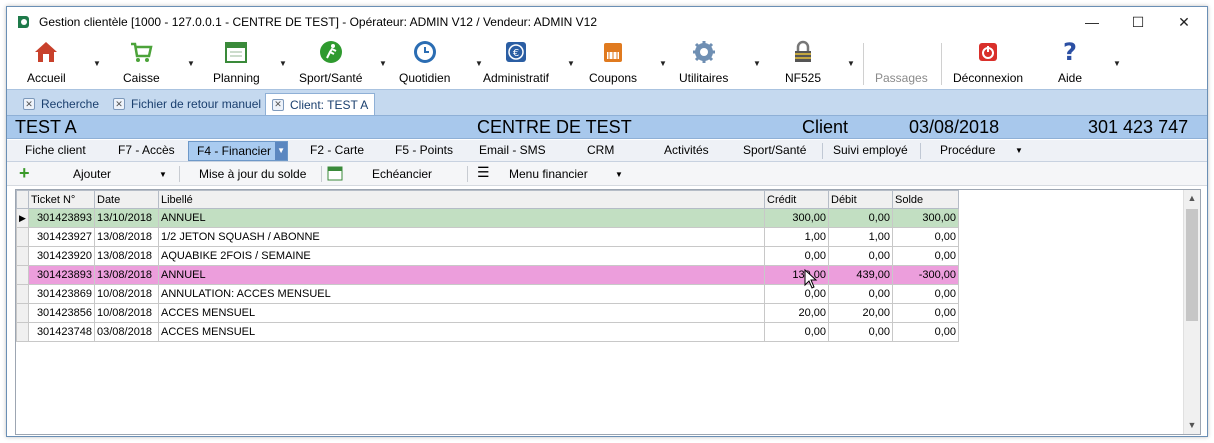 The image size is (1214, 443). What do you see at coordinates (61, 199) in the screenshot?
I see `column-header-ticket: Ticket N°` at bounding box center [61, 199].